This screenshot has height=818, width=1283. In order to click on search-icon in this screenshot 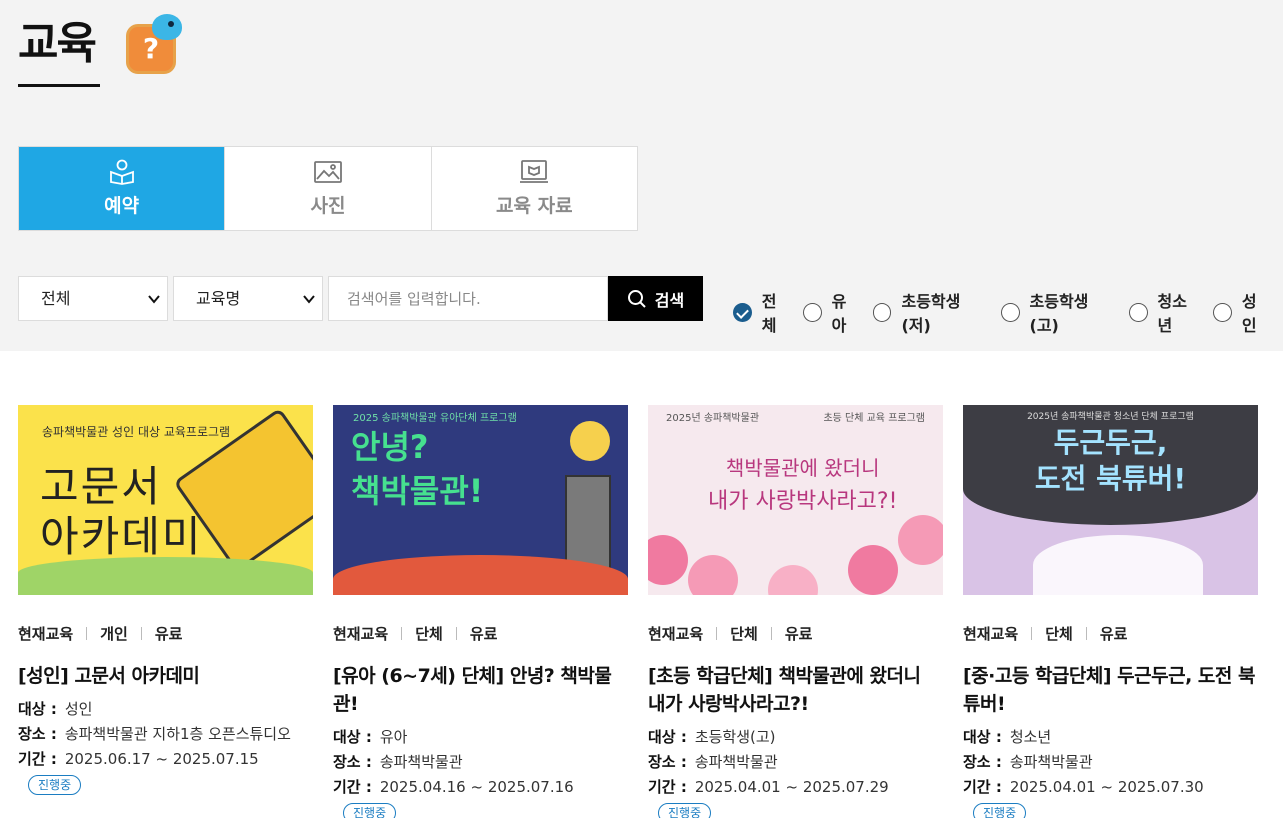, I will do `click(636, 298)`.